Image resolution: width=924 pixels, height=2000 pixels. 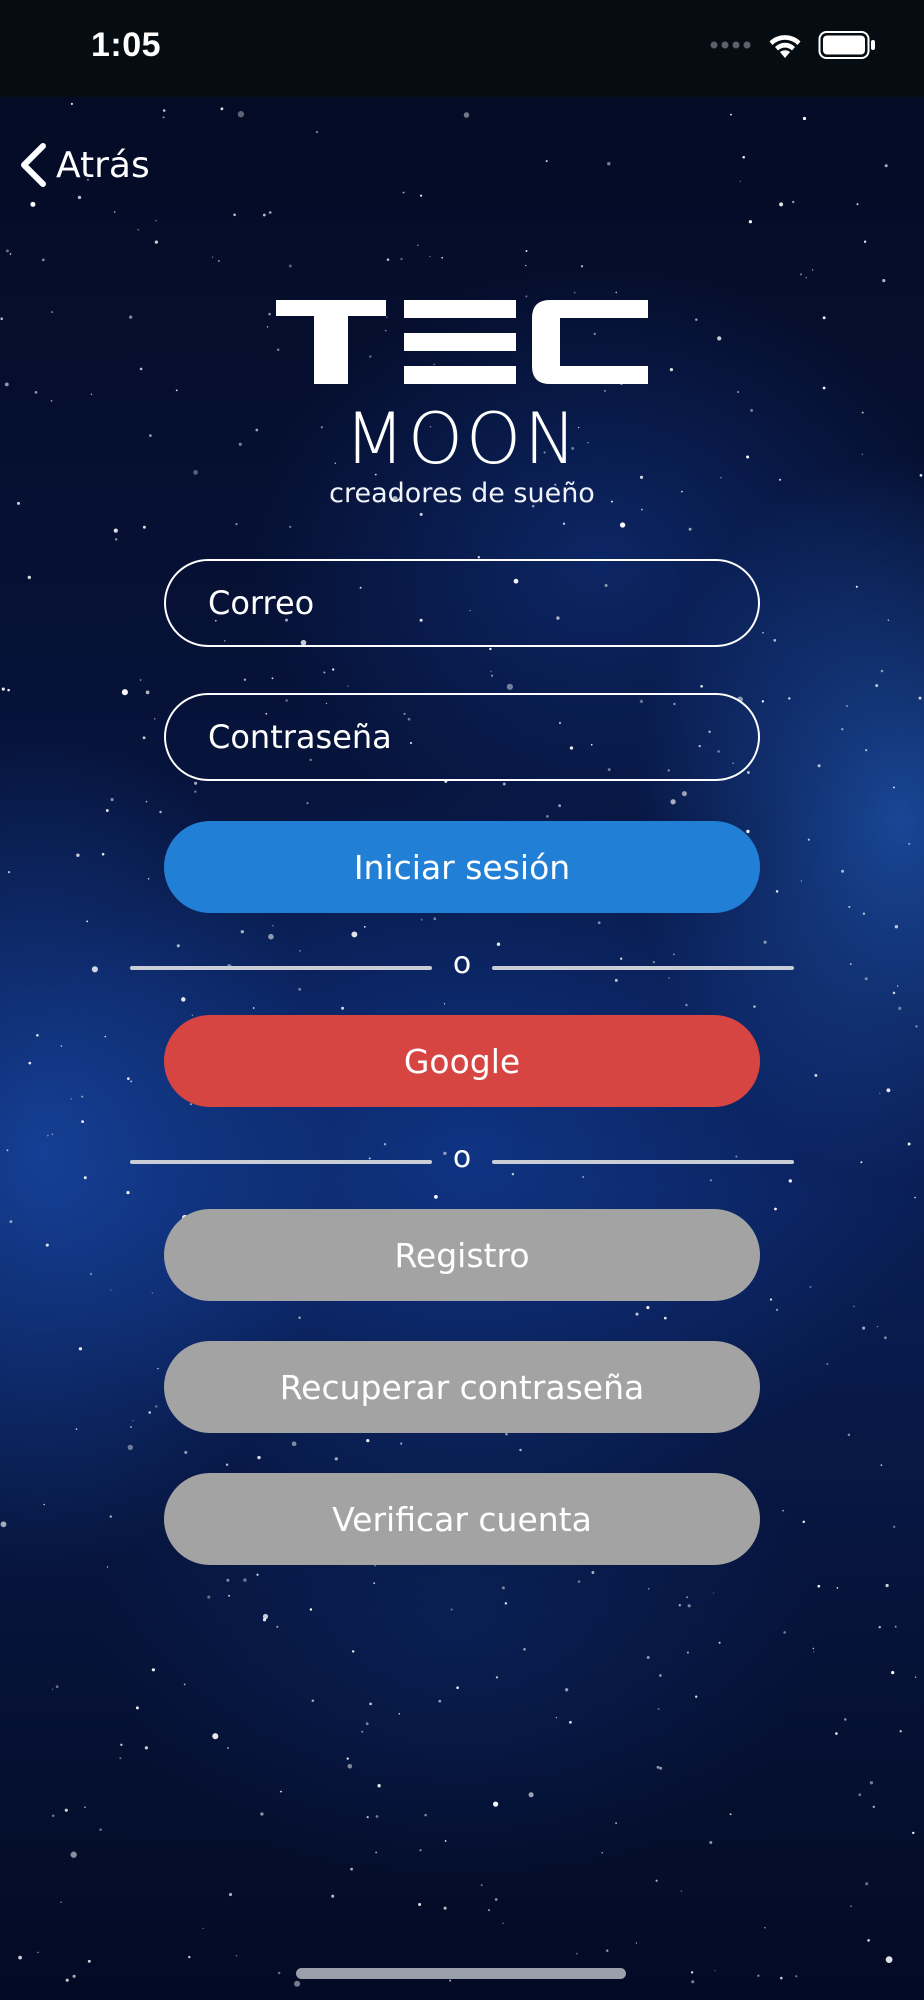 What do you see at coordinates (300, 737) in the screenshot?
I see `password-placeholder: Contraseña` at bounding box center [300, 737].